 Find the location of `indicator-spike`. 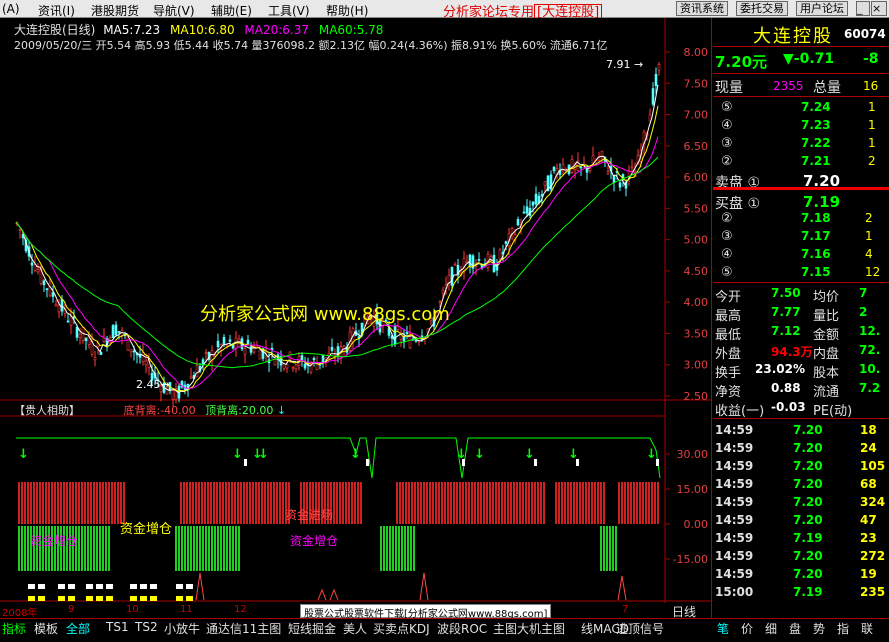

indicator-spike is located at coordinates (334, 594).